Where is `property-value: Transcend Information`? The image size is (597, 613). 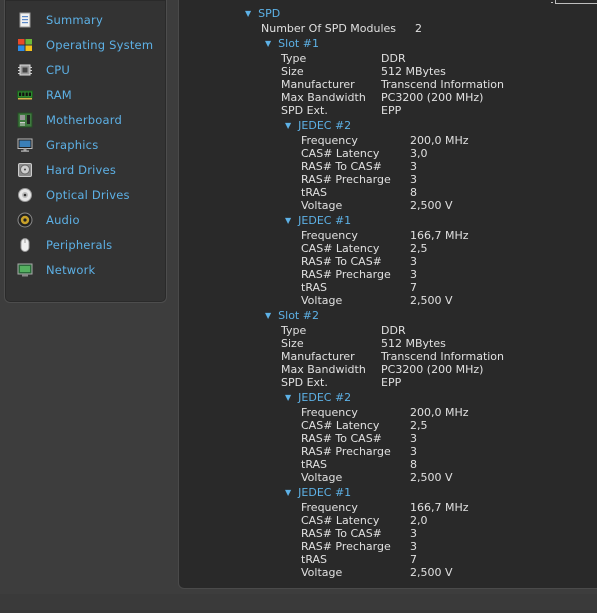
property-value: Transcend Information is located at coordinates (443, 356).